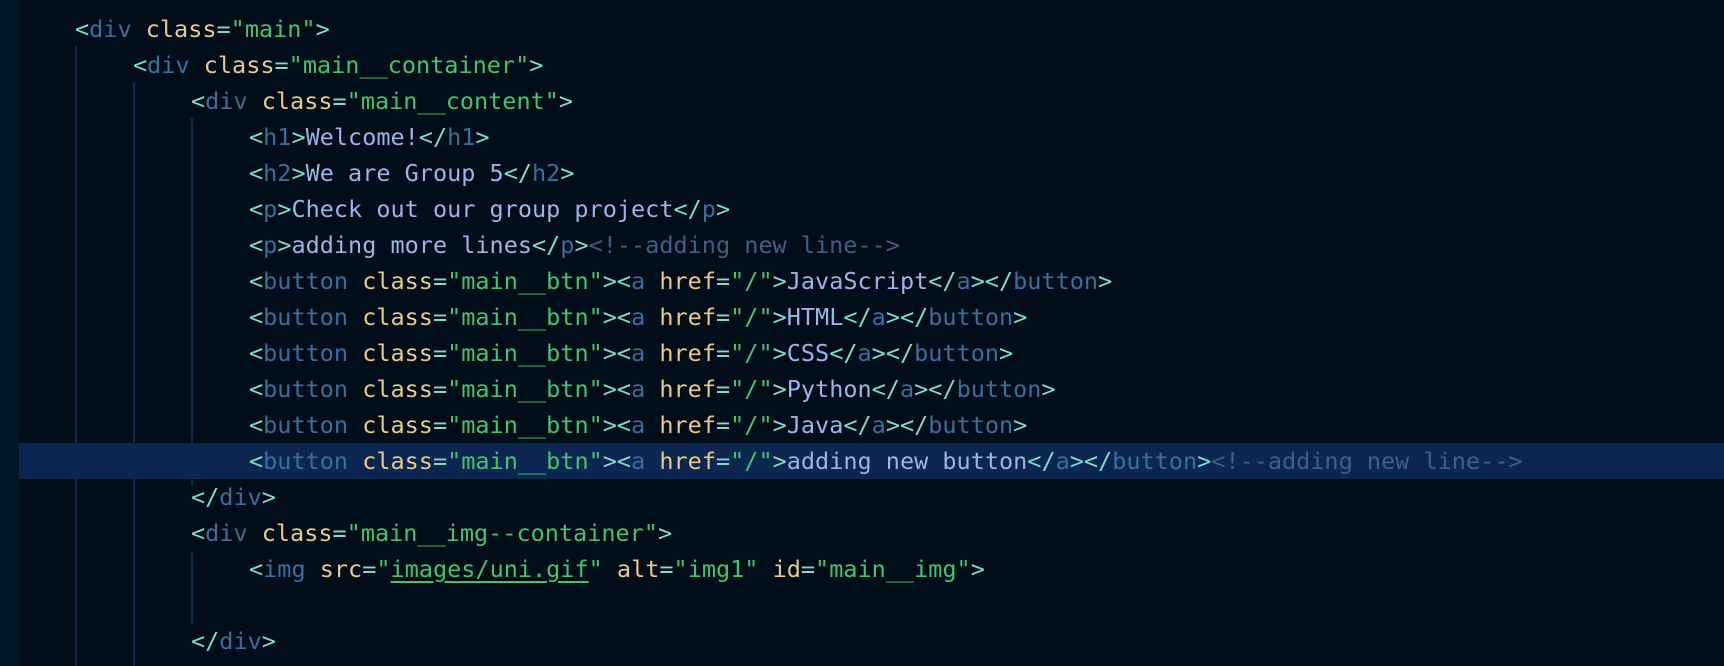 The image size is (1724, 666). What do you see at coordinates (862, 209) in the screenshot?
I see `code-line: <p>Check out our group project</p>` at bounding box center [862, 209].